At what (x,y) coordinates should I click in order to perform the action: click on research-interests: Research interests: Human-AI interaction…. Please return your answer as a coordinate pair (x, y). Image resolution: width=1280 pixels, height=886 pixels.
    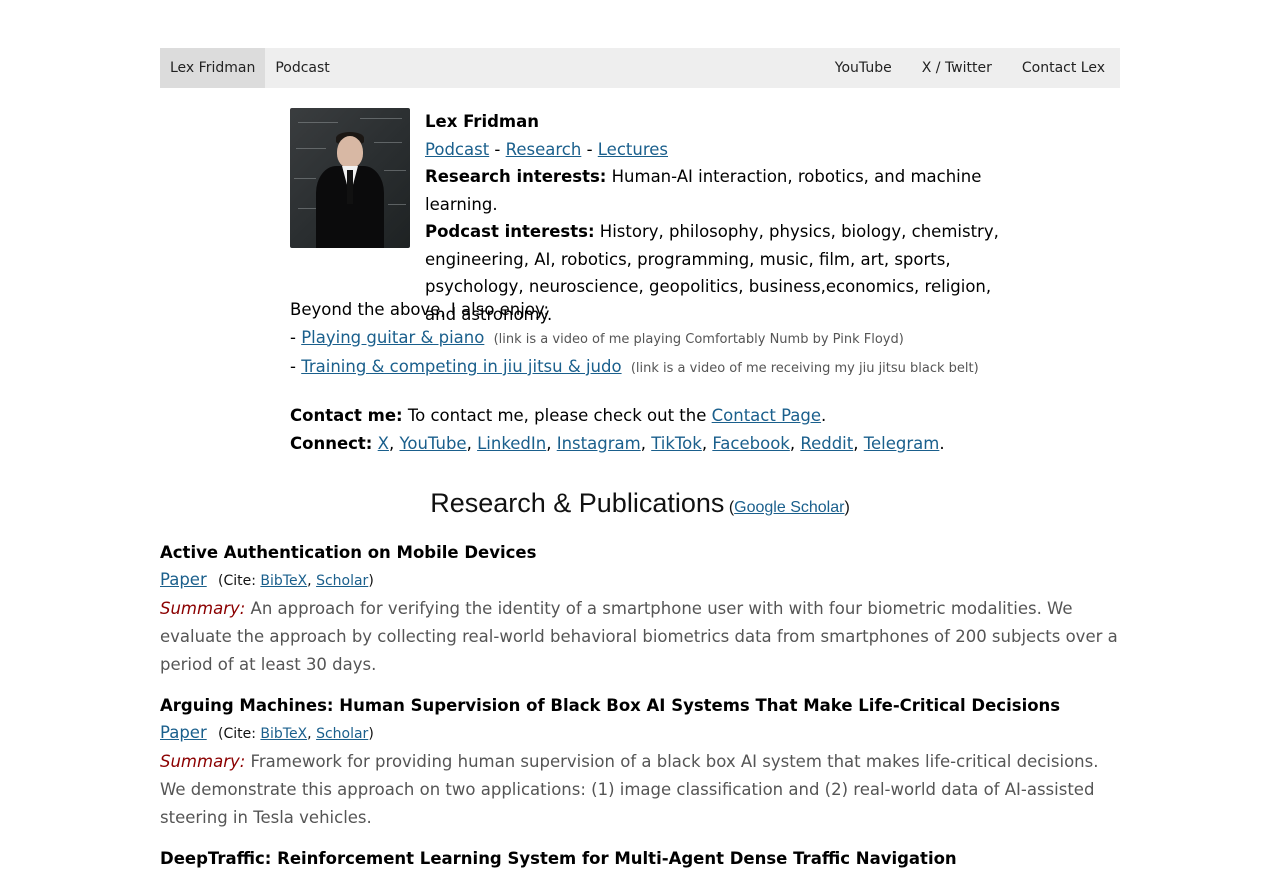
    Looking at the image, I should click on (715, 190).